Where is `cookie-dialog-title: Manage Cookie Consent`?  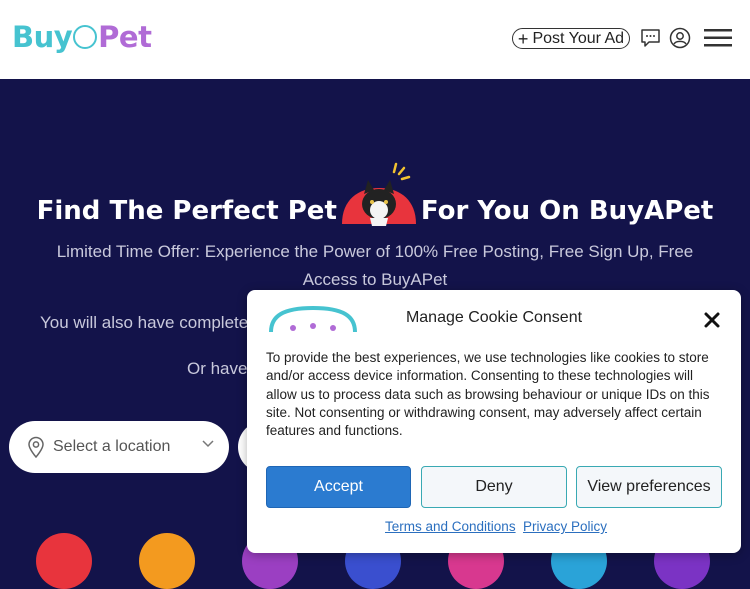 cookie-dialog-title: Manage Cookie Consent is located at coordinates (494, 317).